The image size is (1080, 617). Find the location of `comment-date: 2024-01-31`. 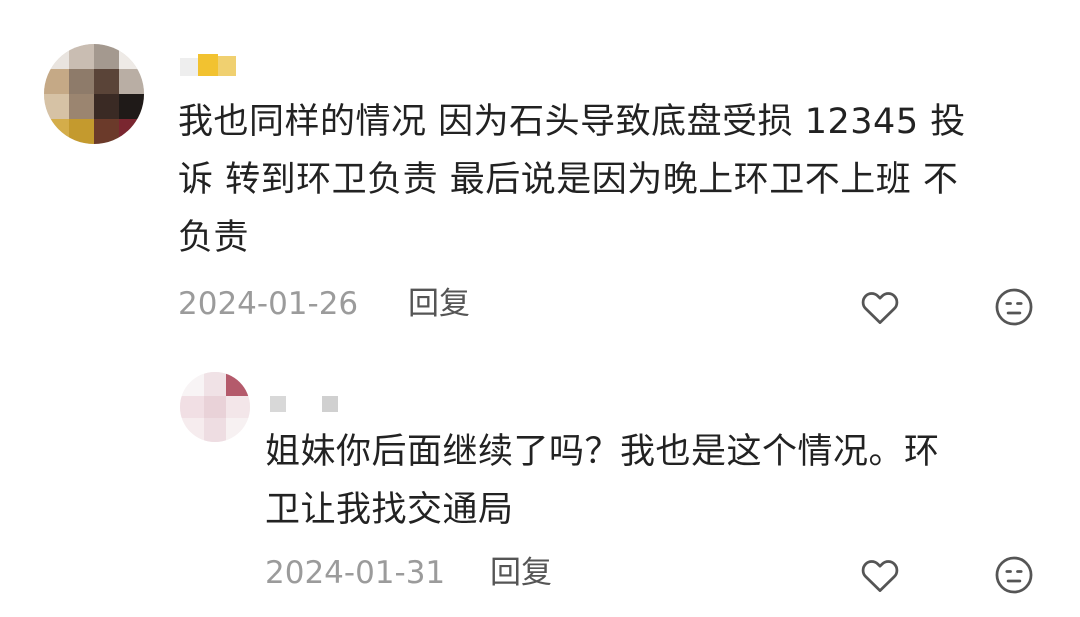

comment-date: 2024-01-31 is located at coordinates (355, 573).